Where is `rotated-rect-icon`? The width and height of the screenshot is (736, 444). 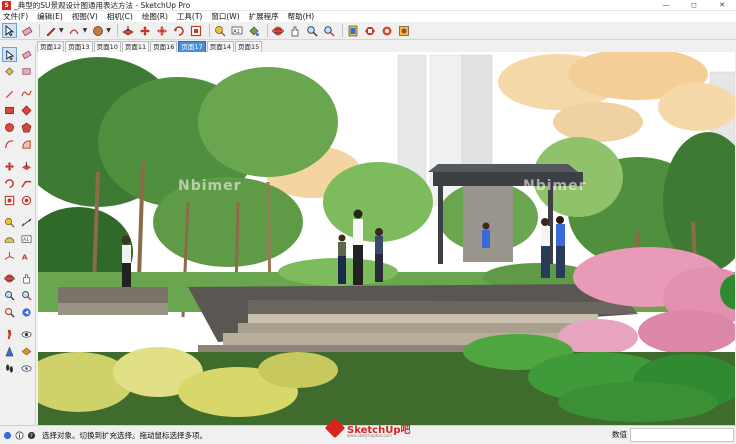
rotated-rect-icon is located at coordinates (26, 110).